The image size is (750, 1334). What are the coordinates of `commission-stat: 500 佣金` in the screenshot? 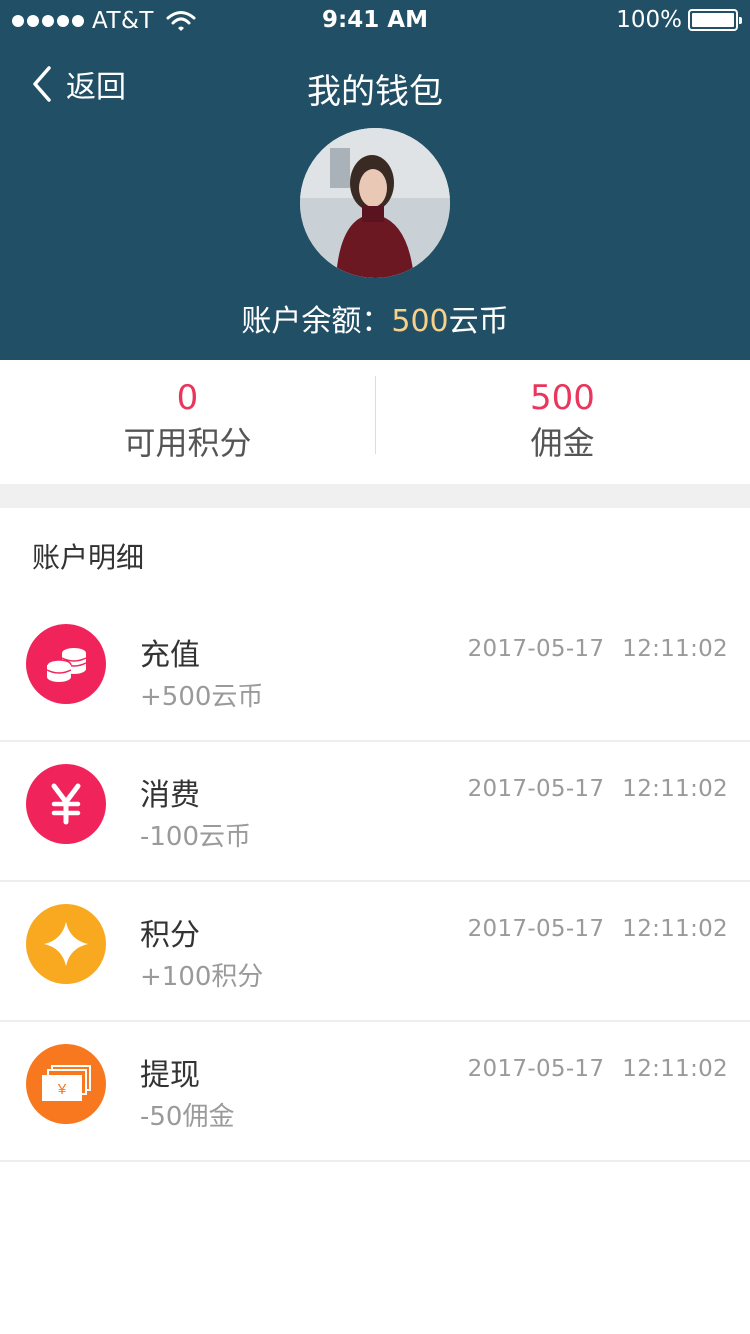 It's located at (562, 422).